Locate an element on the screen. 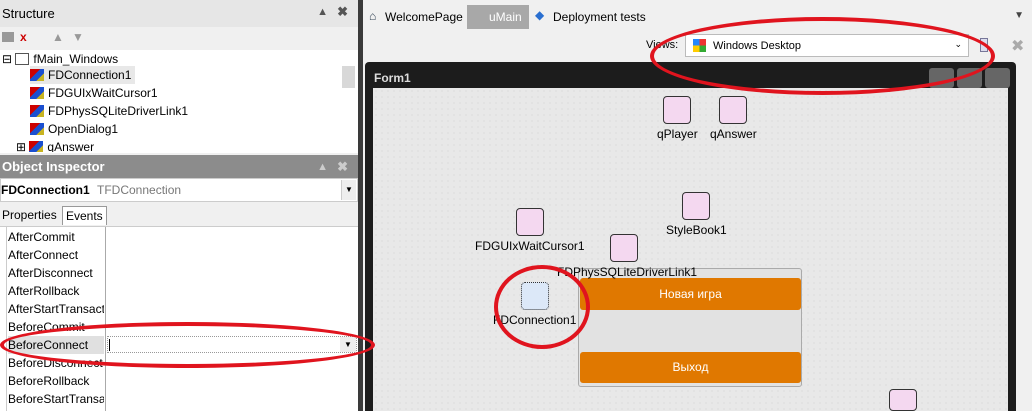 Image resolution: width=1032 pixels, height=411 pixels. tab-deployment-tests: Deployment tests is located at coordinates (599, 17).